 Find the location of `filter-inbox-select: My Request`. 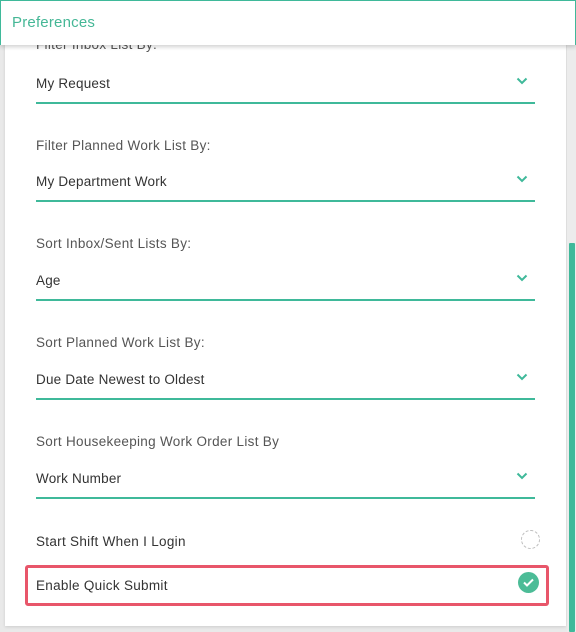

filter-inbox-select: My Request is located at coordinates (285, 87).